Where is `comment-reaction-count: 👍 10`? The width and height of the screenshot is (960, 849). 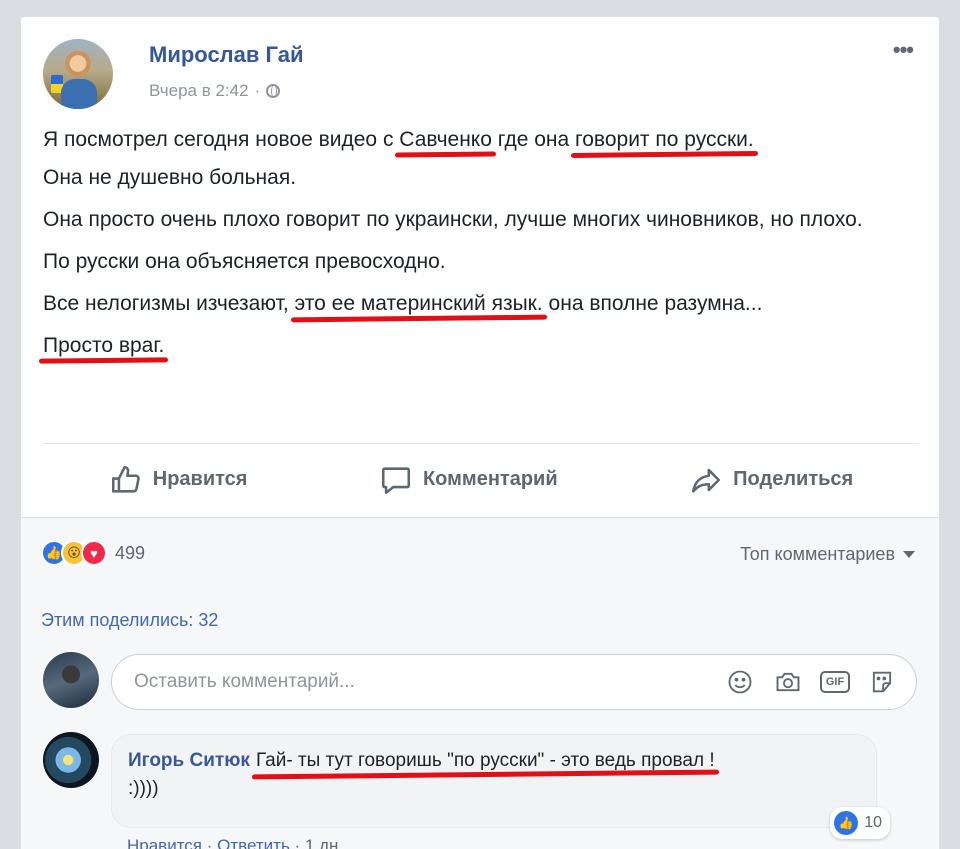
comment-reaction-count: 👍 10 is located at coordinates (860, 823).